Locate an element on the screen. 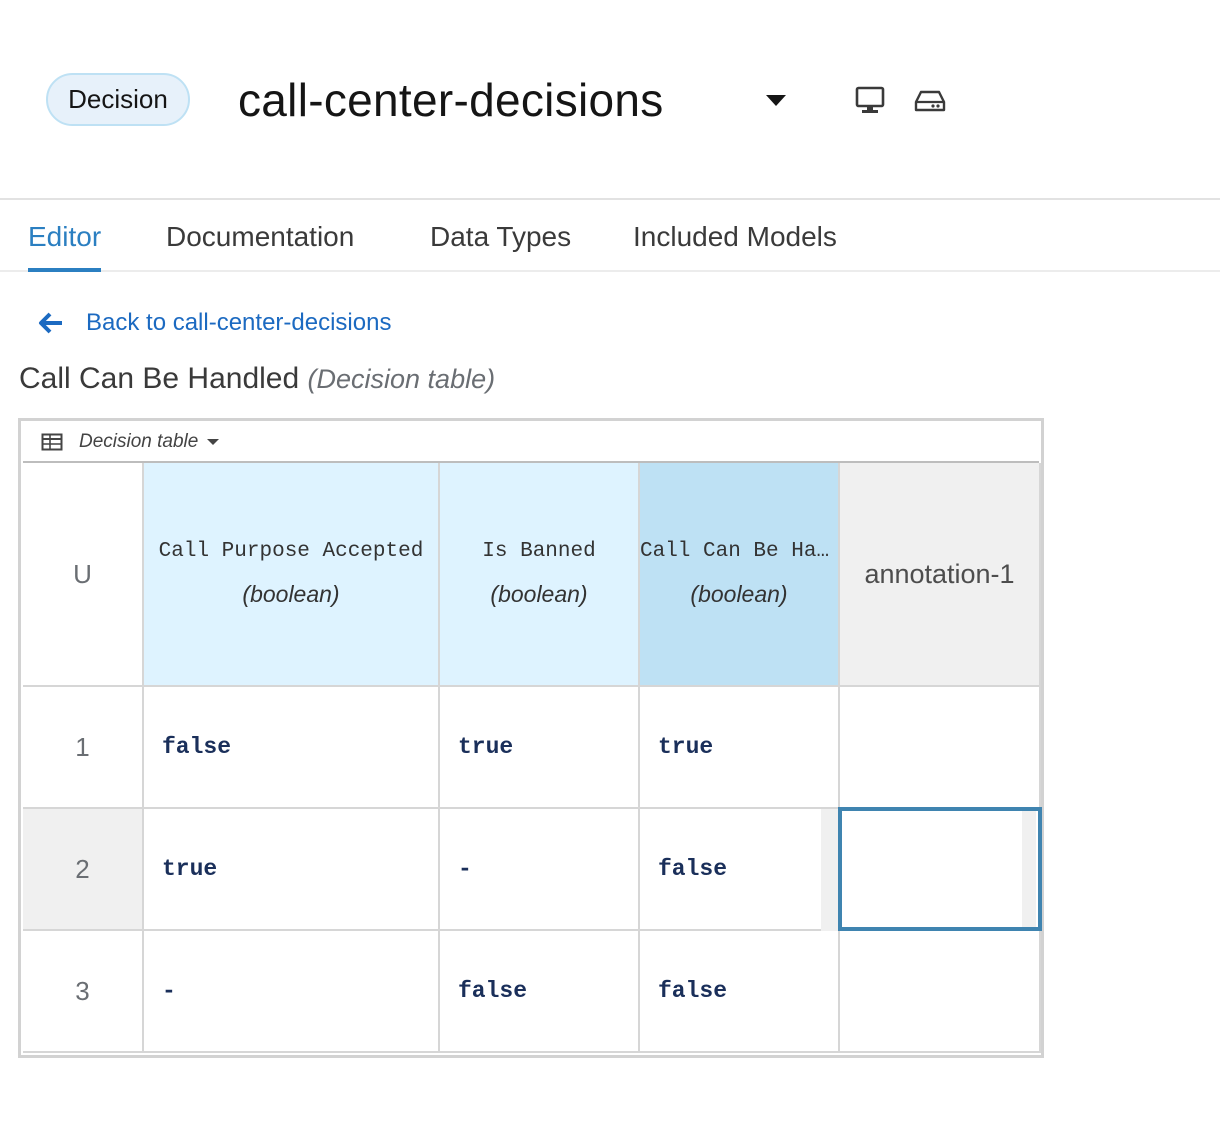 The height and width of the screenshot is (1130, 1220). row-number-label: 1 is located at coordinates (82, 746).